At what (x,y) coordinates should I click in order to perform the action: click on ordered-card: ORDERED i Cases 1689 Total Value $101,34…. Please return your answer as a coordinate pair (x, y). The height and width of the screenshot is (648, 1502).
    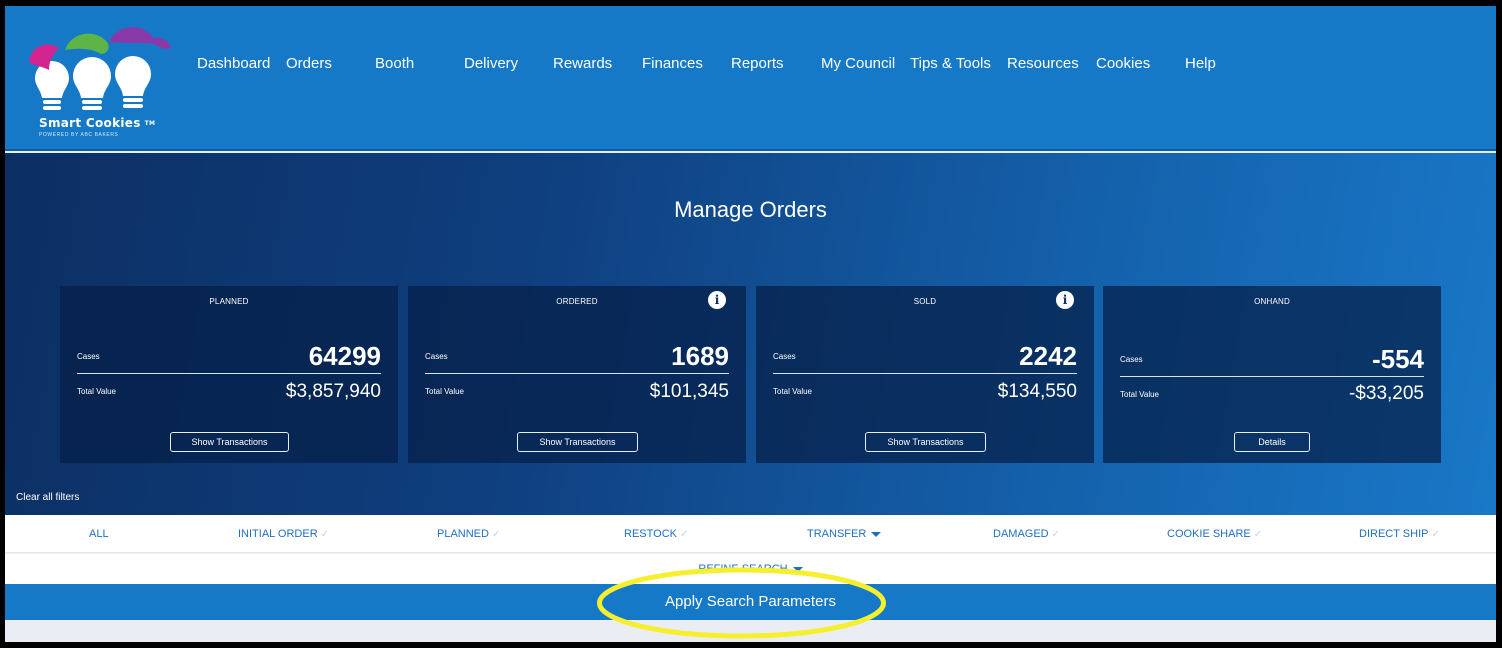
    Looking at the image, I should click on (577, 374).